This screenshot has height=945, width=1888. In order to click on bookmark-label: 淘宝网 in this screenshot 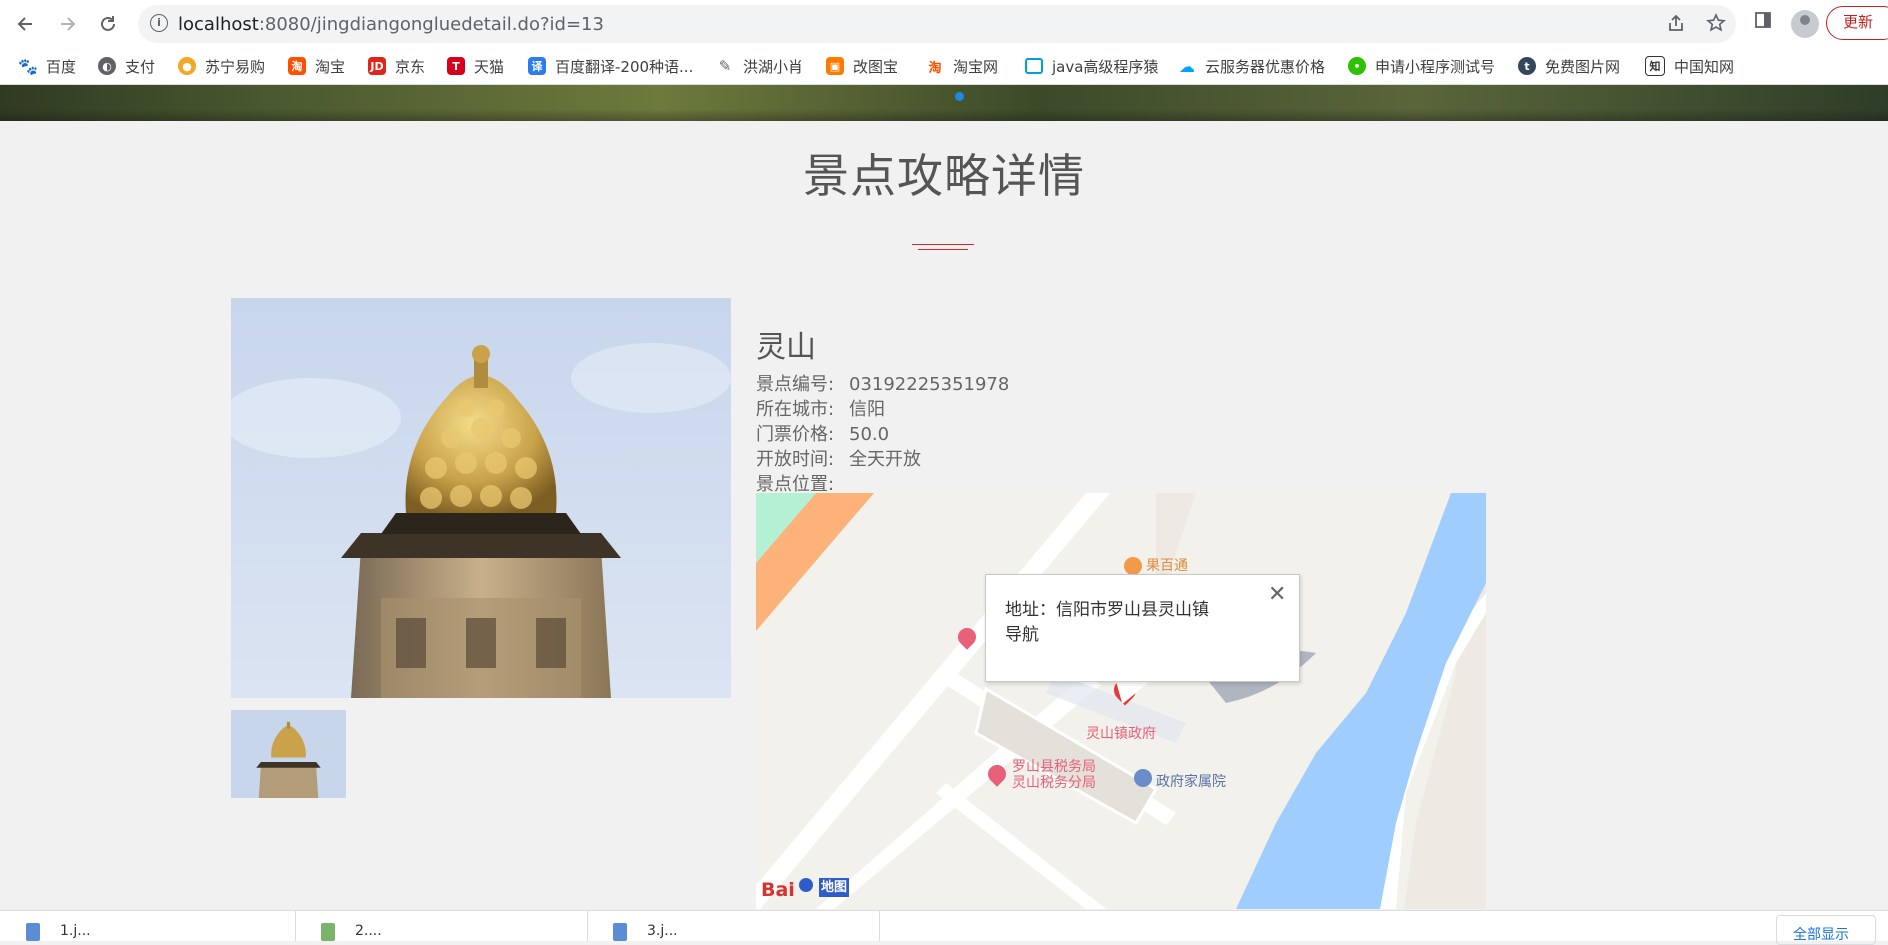, I will do `click(976, 66)`.